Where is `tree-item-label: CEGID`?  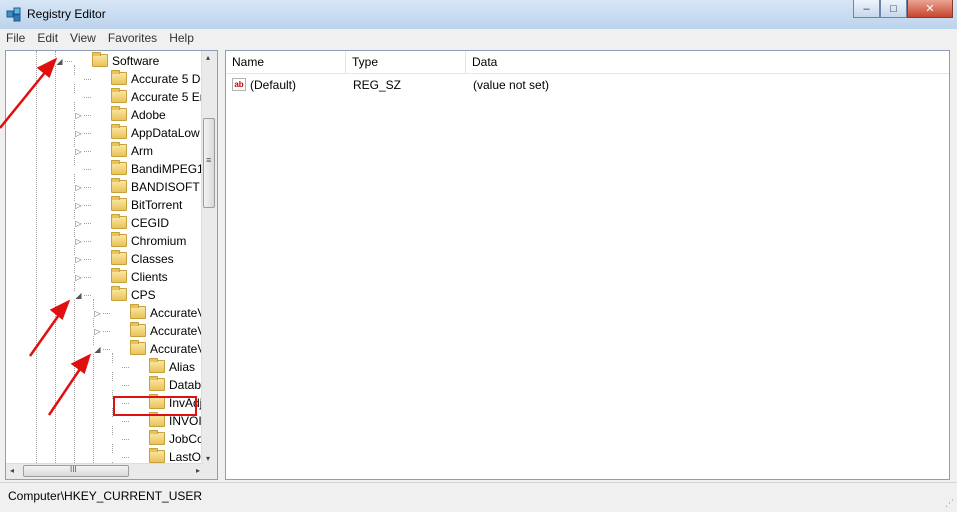
tree-item-label: CEGID is located at coordinates (150, 223).